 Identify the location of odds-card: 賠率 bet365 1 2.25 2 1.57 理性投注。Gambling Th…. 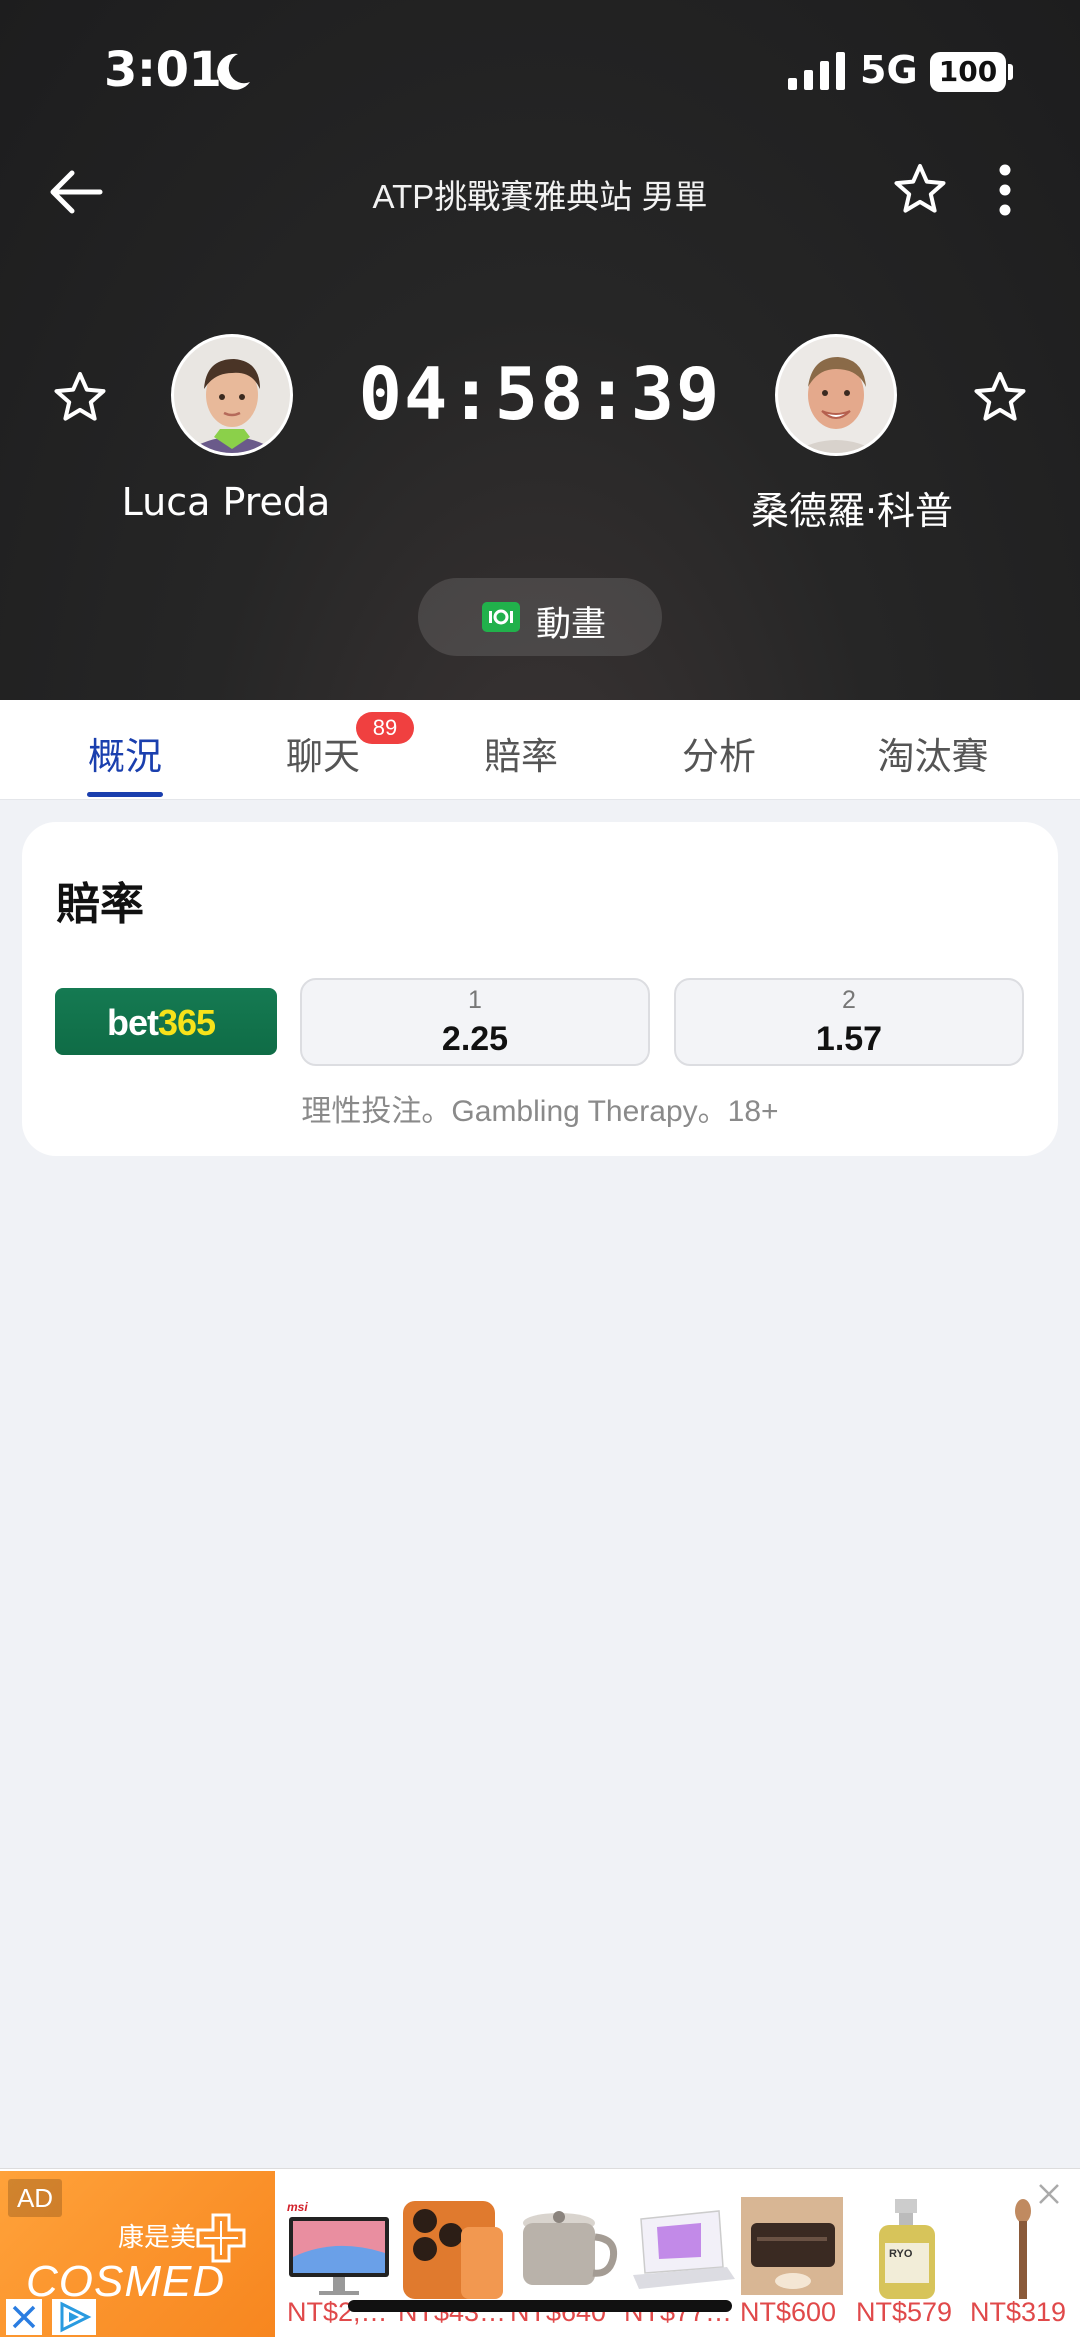
(540, 989).